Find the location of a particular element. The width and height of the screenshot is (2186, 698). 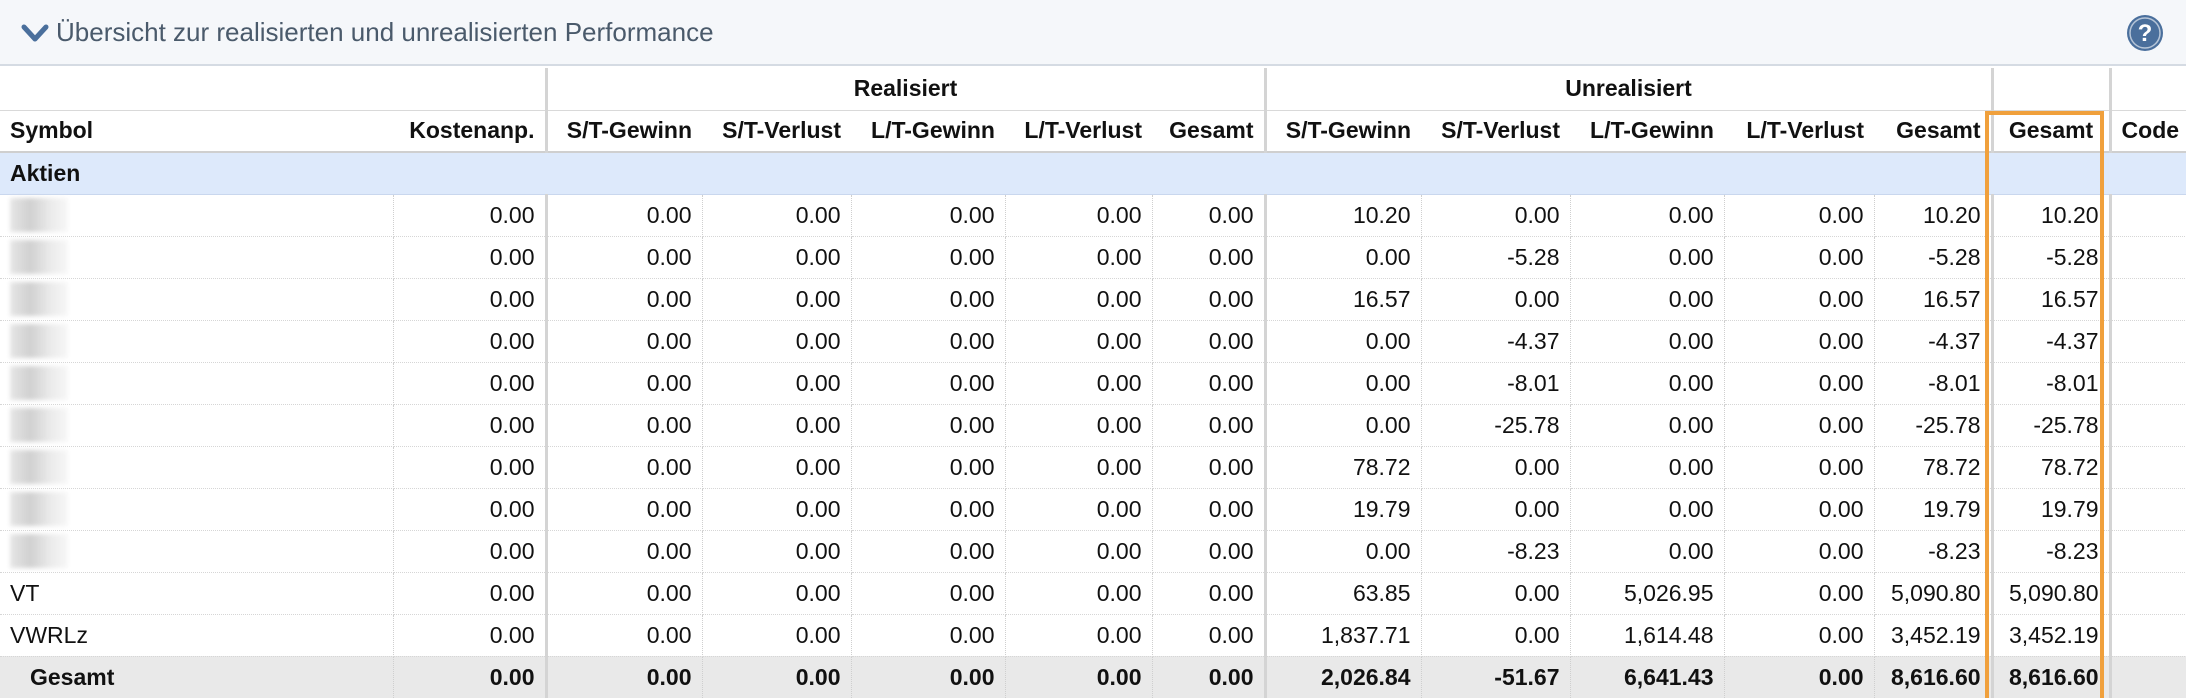

value-cell: 5,090.80 is located at coordinates (2050, 593).